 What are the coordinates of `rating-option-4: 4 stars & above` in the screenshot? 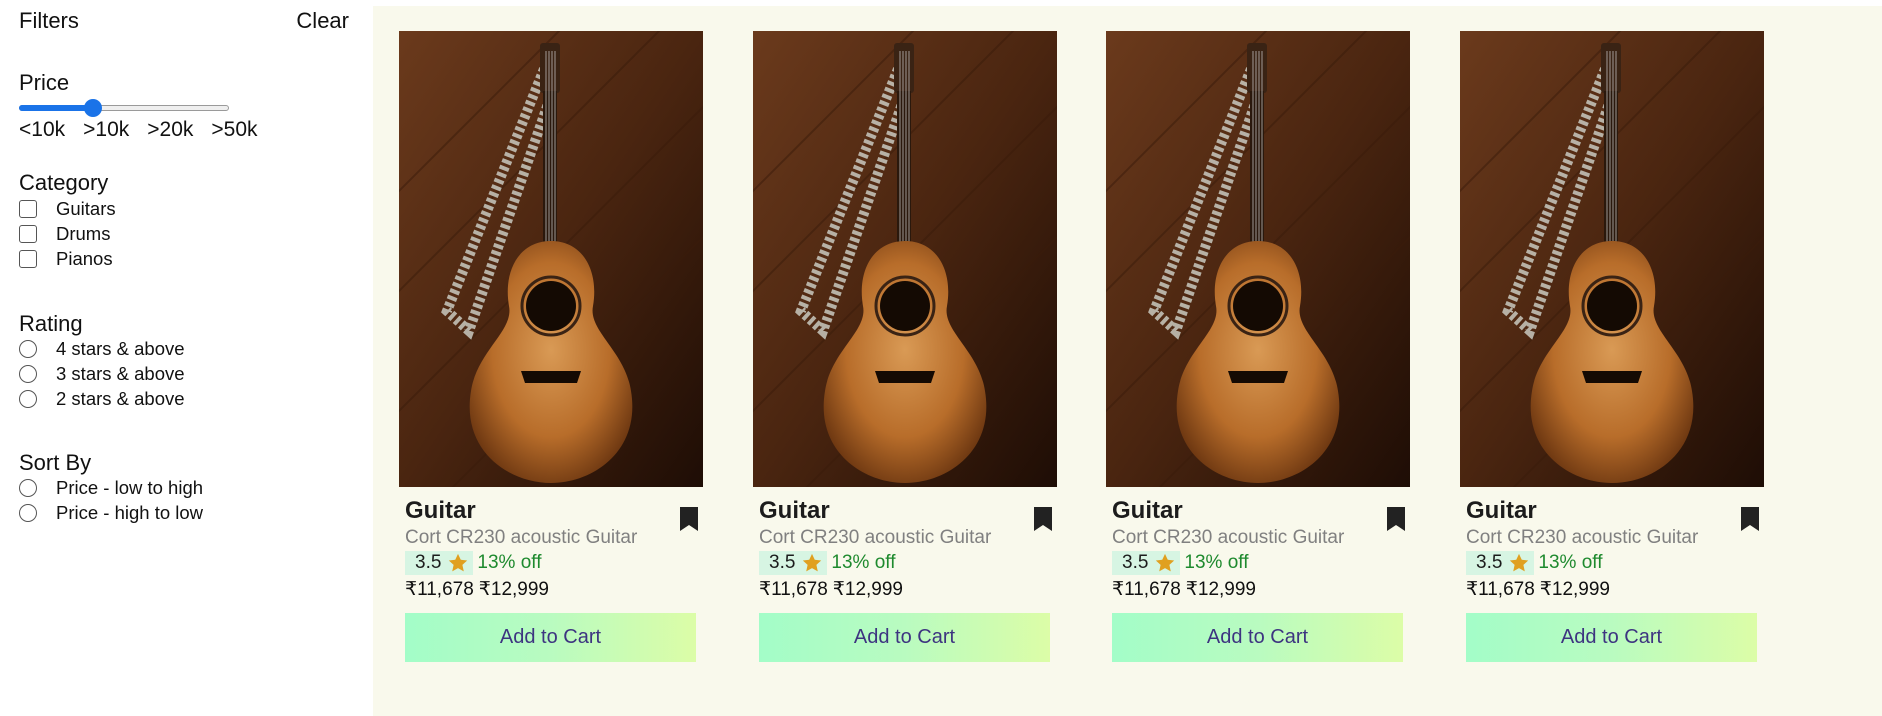 It's located at (102, 348).